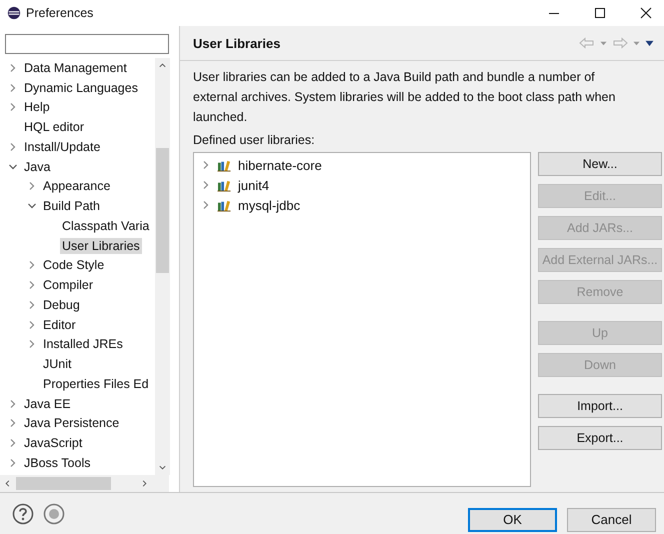 This screenshot has height=534, width=664. Describe the element at coordinates (512, 520) in the screenshot. I see `dialog-button: OK` at that location.